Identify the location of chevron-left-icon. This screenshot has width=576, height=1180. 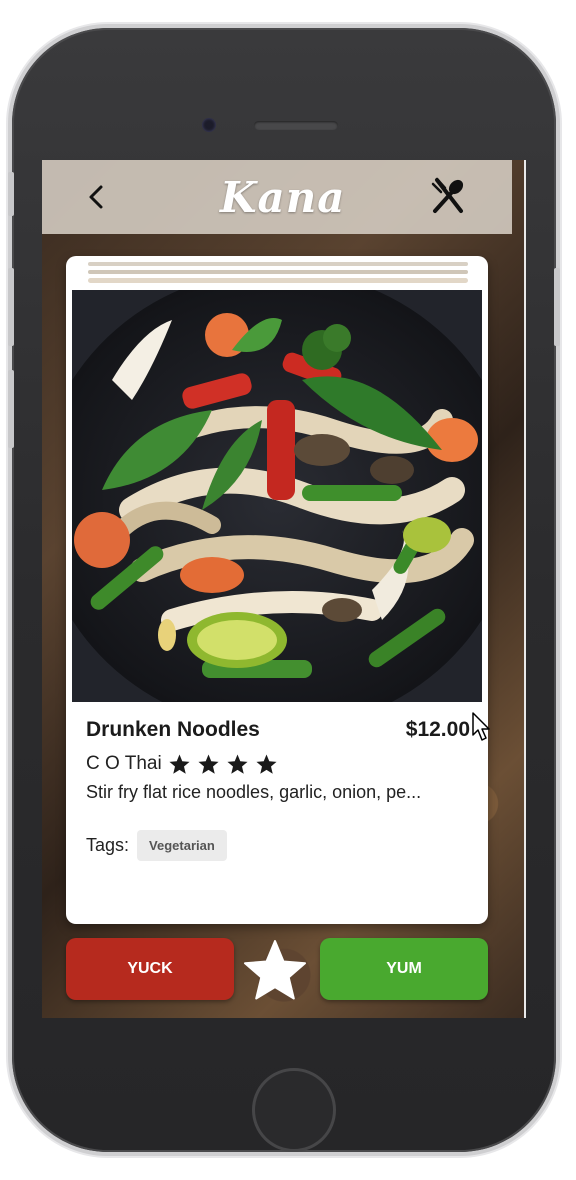
(97, 197).